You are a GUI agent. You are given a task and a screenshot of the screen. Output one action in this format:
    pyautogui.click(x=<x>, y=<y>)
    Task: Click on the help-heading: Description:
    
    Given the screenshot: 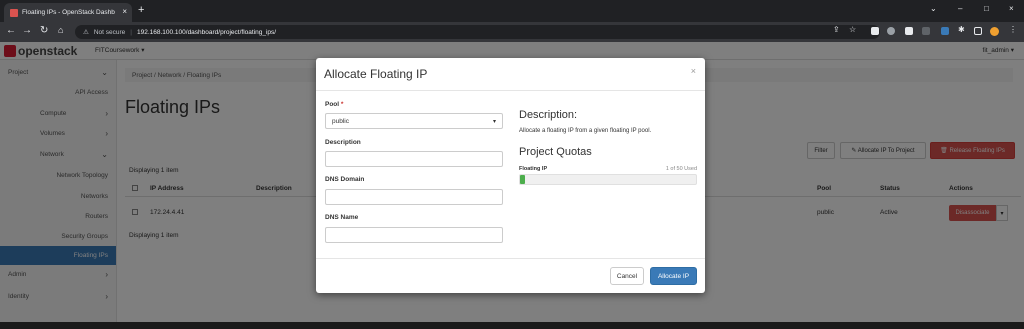 What is the action you would take?
    pyautogui.click(x=548, y=115)
    